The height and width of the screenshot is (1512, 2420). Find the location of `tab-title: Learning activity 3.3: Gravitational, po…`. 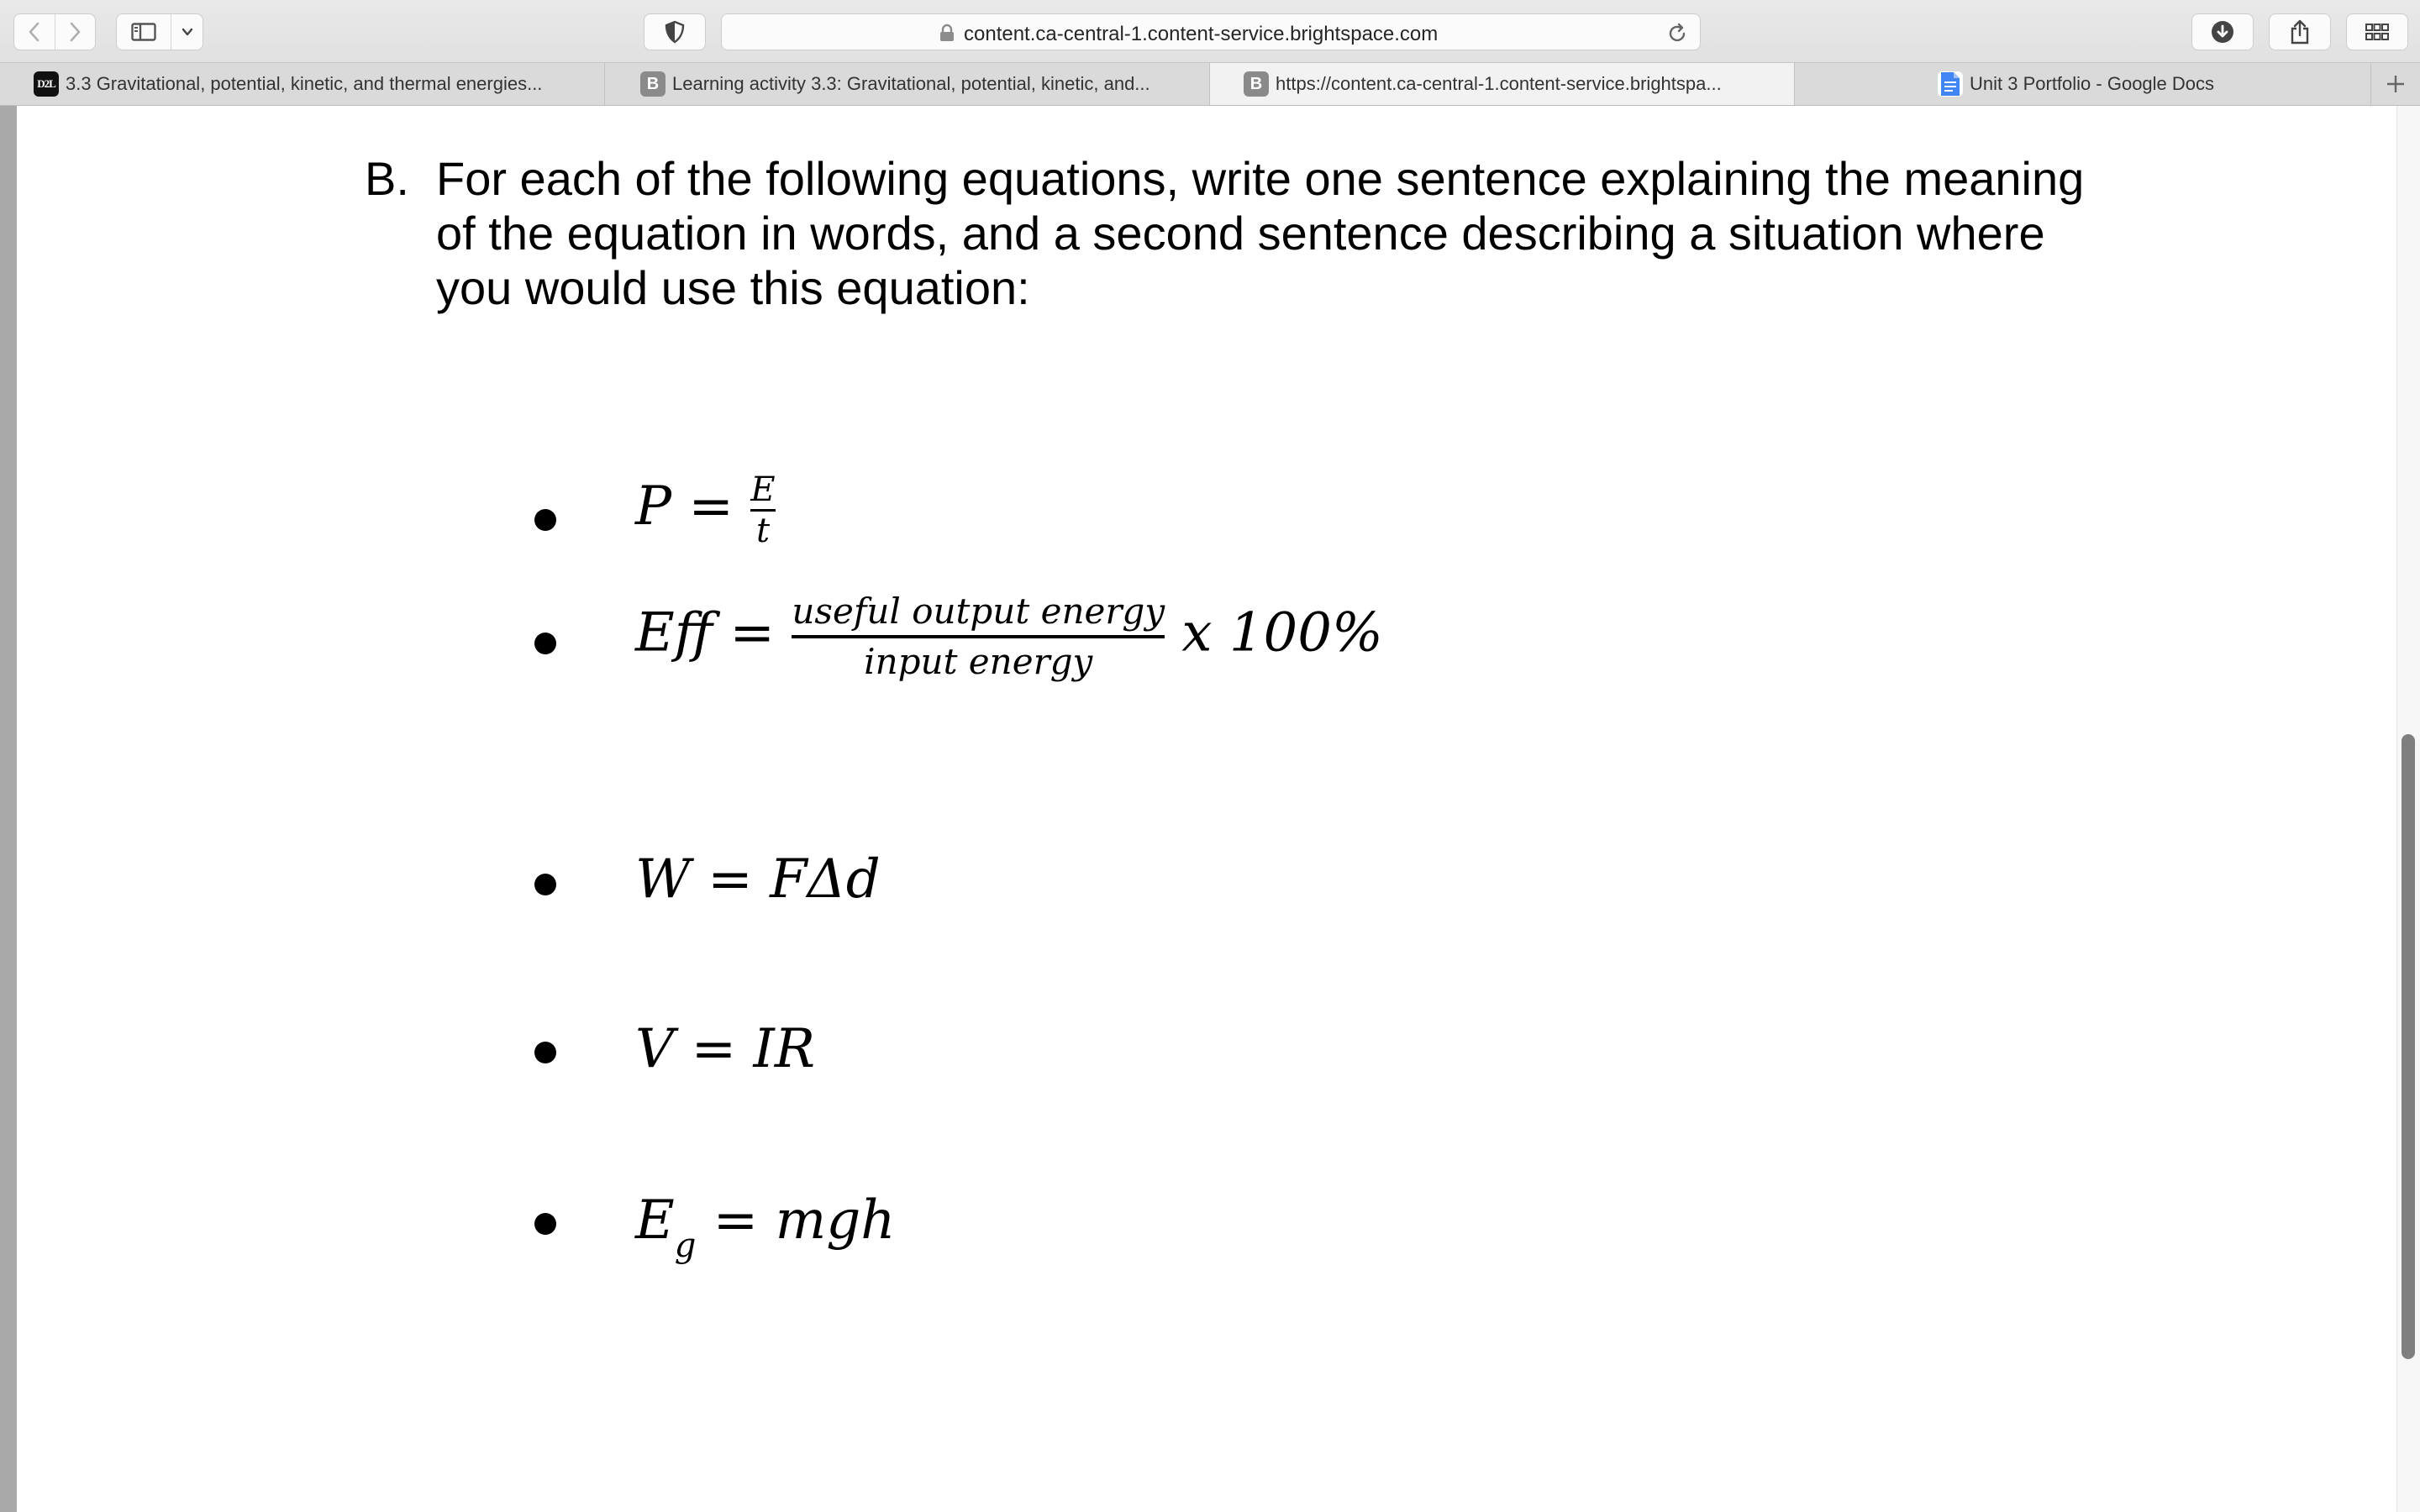

tab-title: Learning activity 3.3: Gravitational, po… is located at coordinates (911, 83).